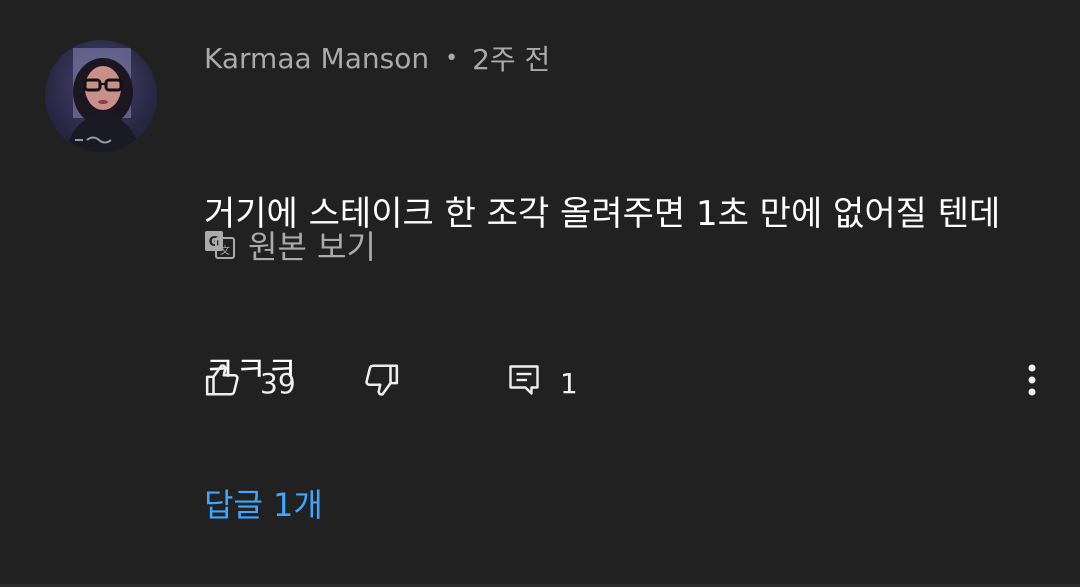  I want to click on translate-icon: G 文, so click(220, 245).